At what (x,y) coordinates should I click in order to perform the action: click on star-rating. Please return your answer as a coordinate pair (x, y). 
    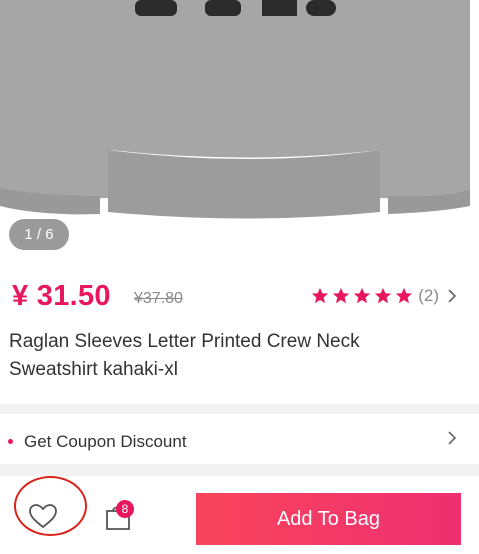
    Looking at the image, I should click on (362, 296).